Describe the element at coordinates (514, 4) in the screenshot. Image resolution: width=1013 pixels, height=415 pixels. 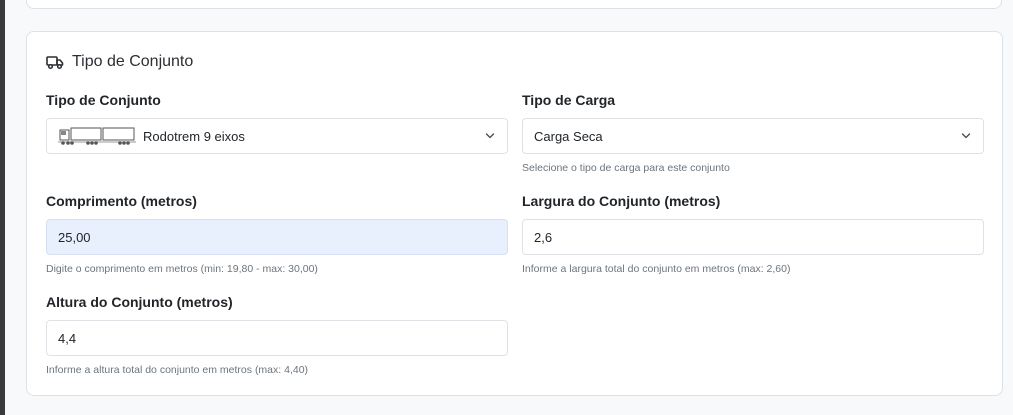
I see `previous-card-bottom` at that location.